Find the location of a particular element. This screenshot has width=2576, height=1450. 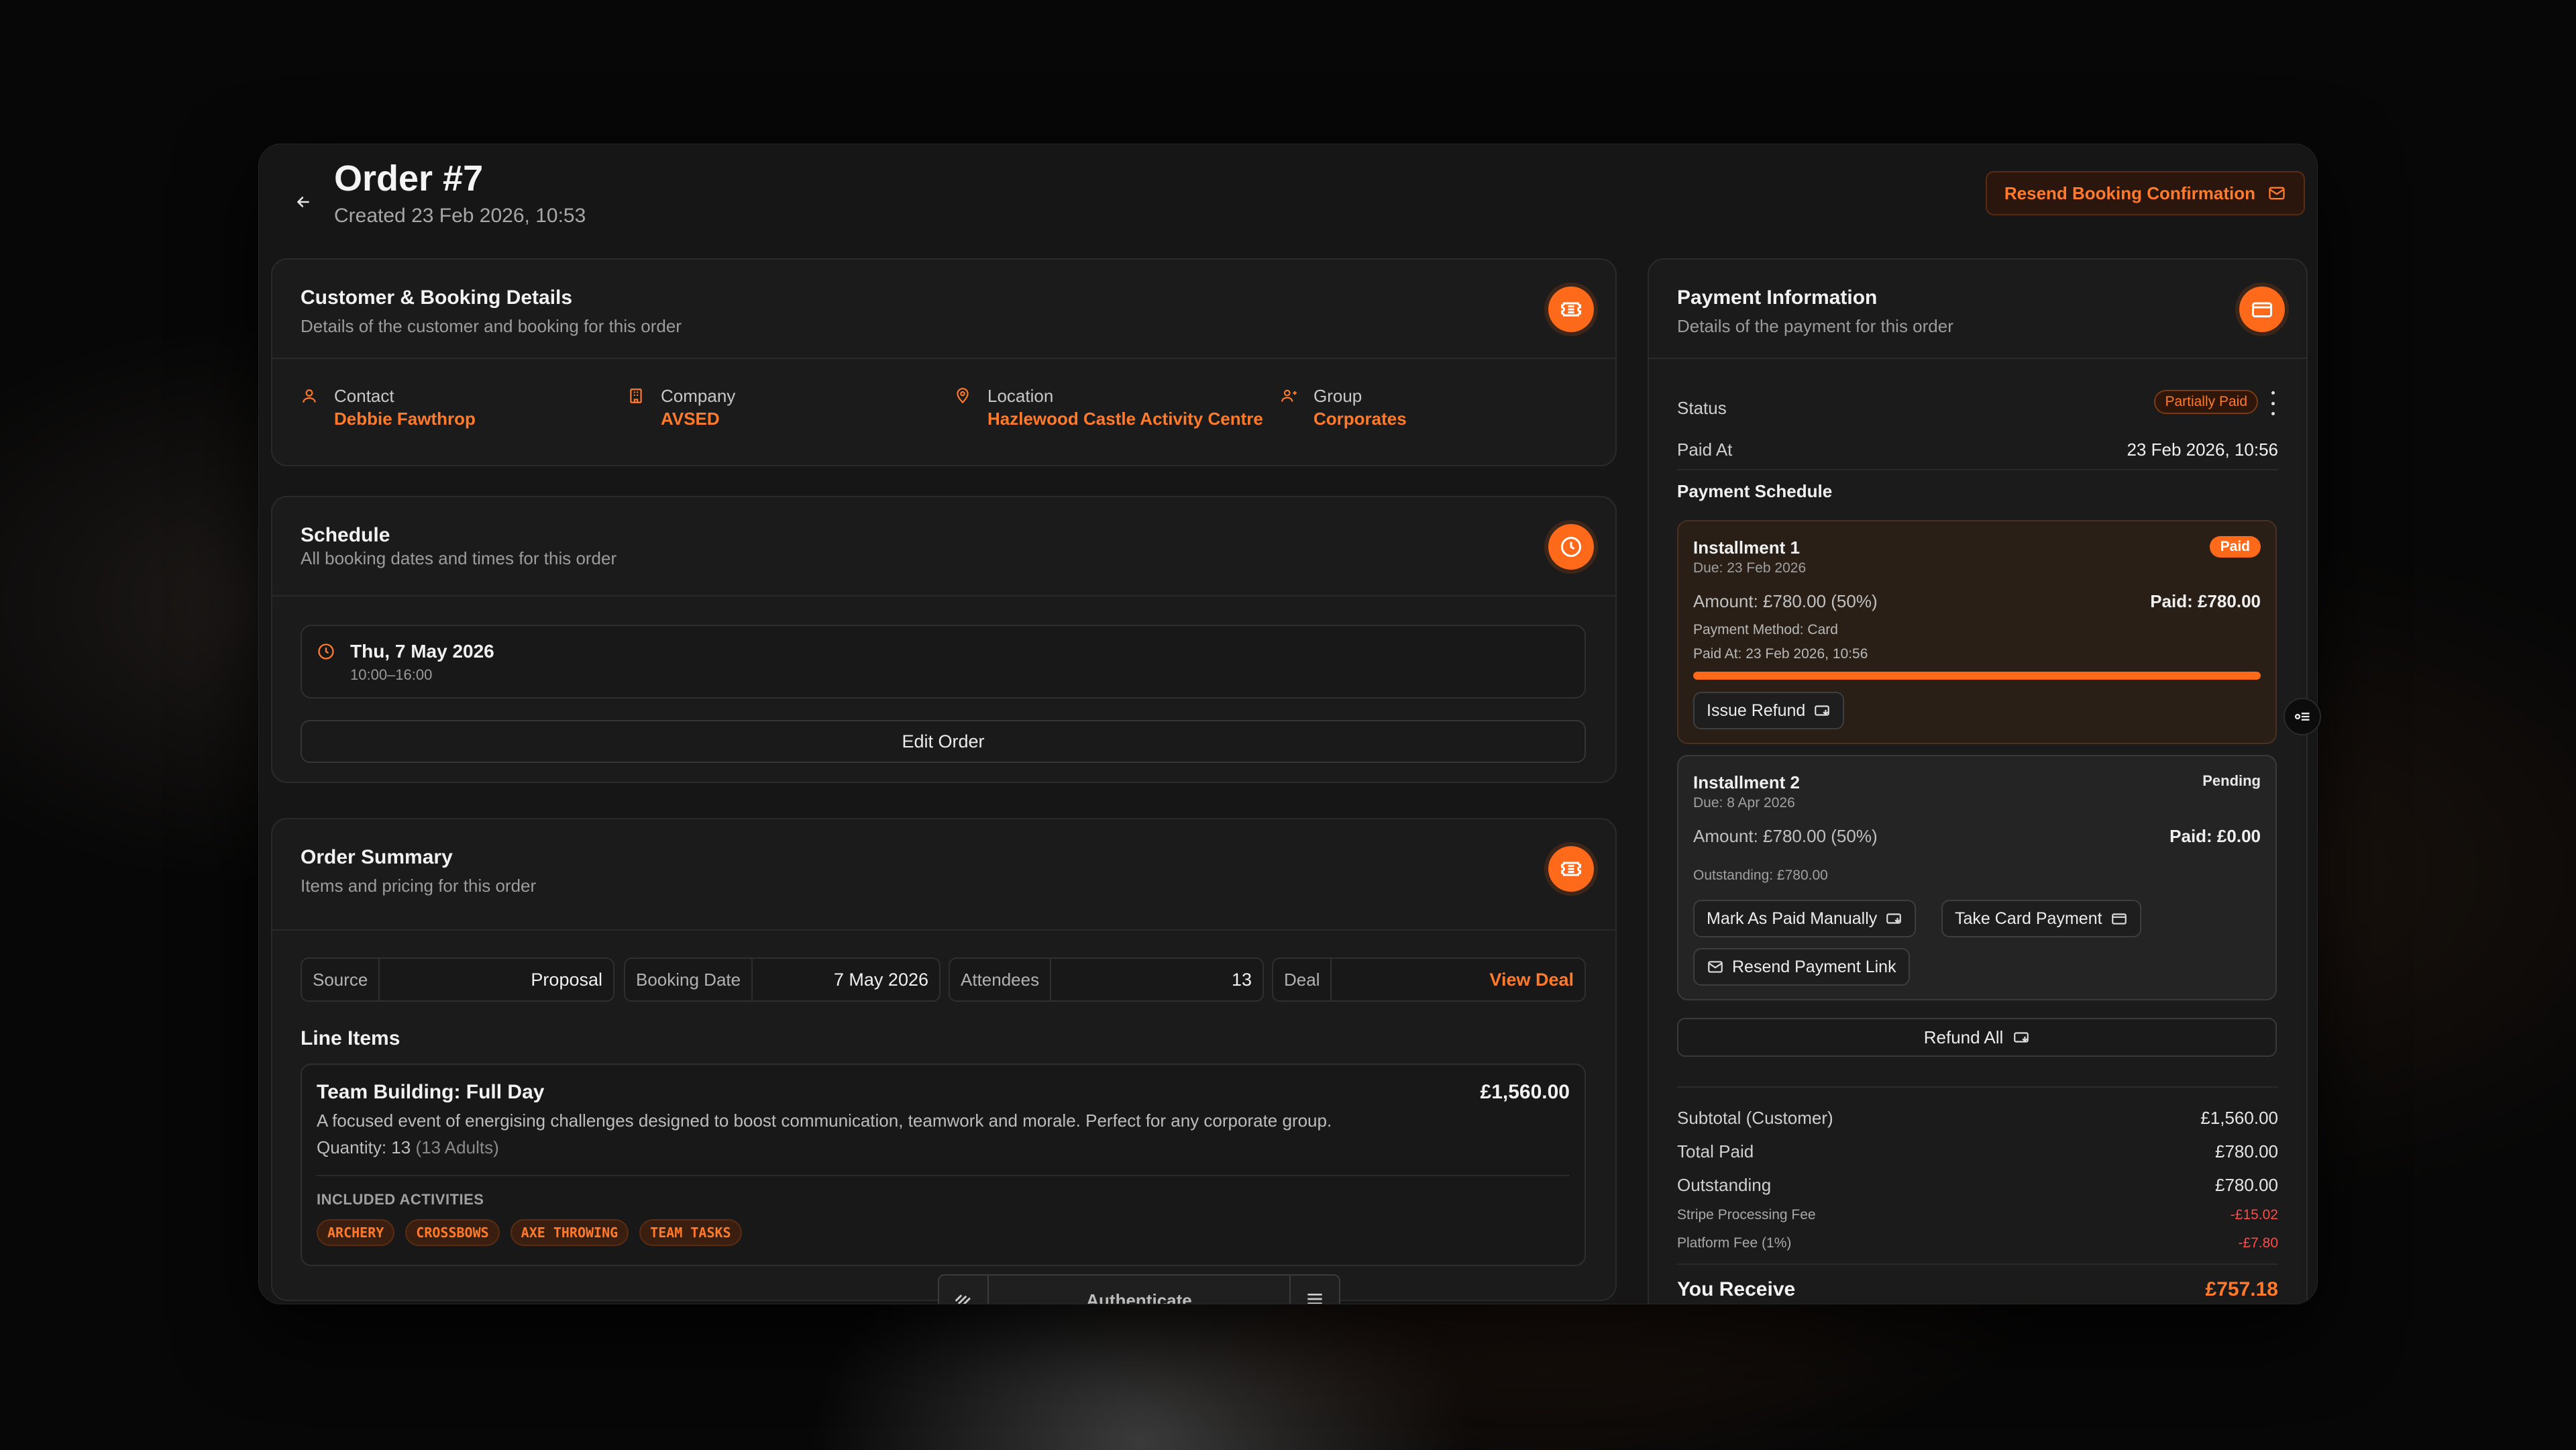

resend-booking-confirmation-button: Resend Booking Confirmation is located at coordinates (2145, 193).